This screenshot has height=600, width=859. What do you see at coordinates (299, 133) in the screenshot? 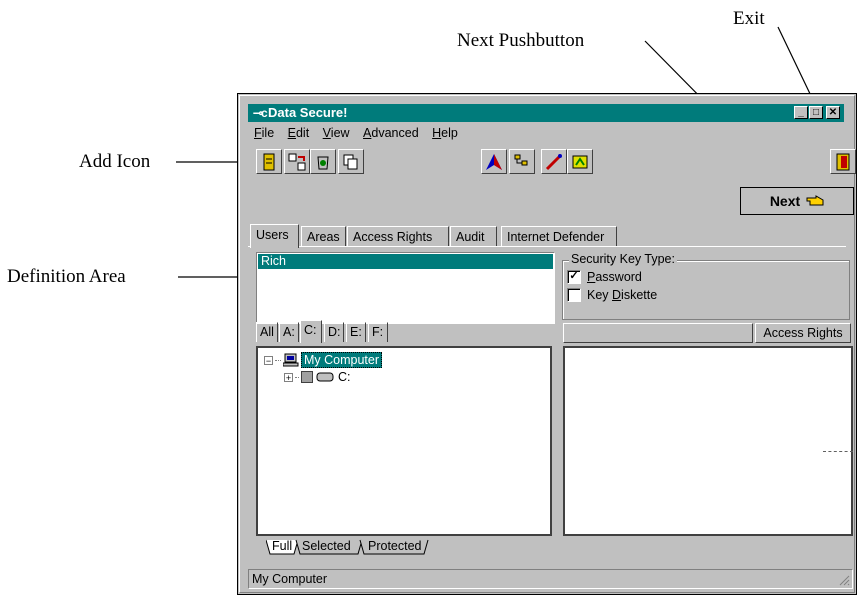
I see `menu-edit: Edit` at bounding box center [299, 133].